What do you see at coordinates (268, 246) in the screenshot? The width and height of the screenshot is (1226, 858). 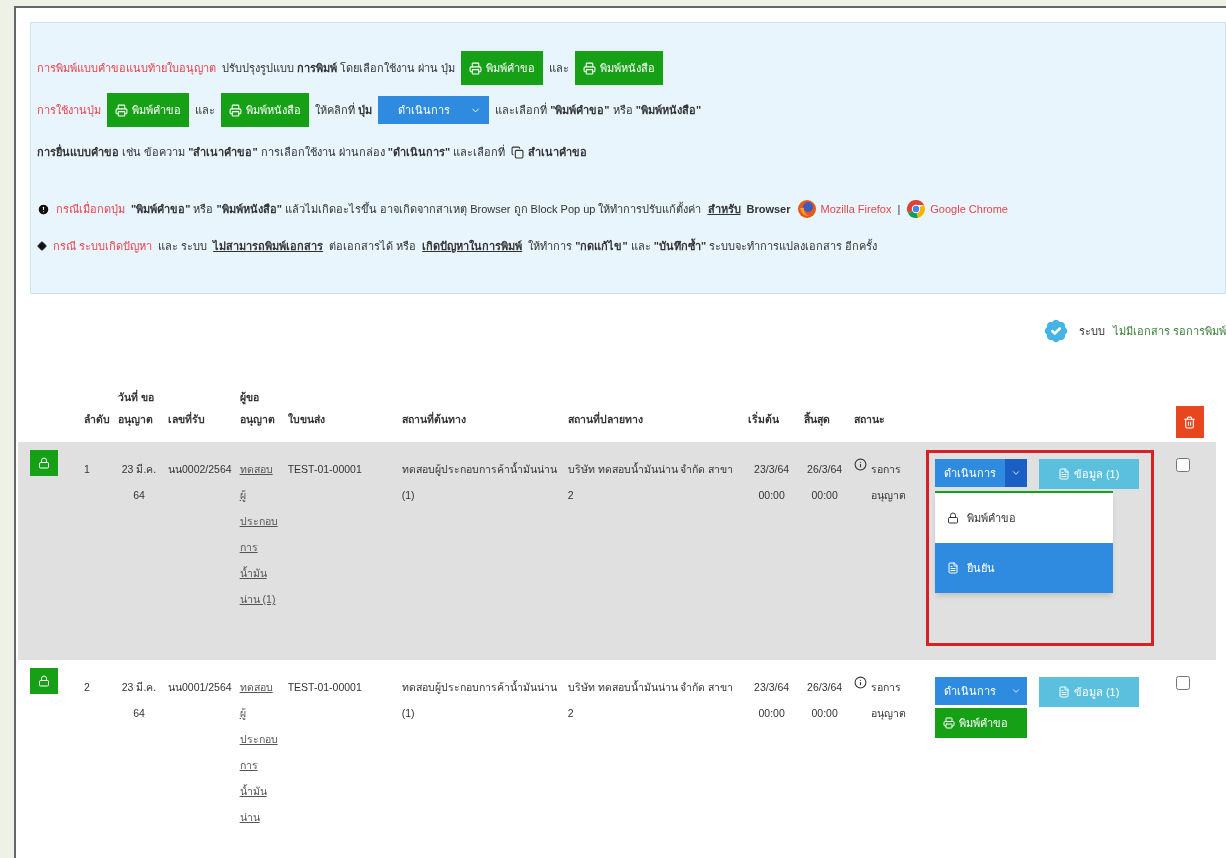 I see `underlined-text: ไม่สามารถพิมพ์เอกสาร` at bounding box center [268, 246].